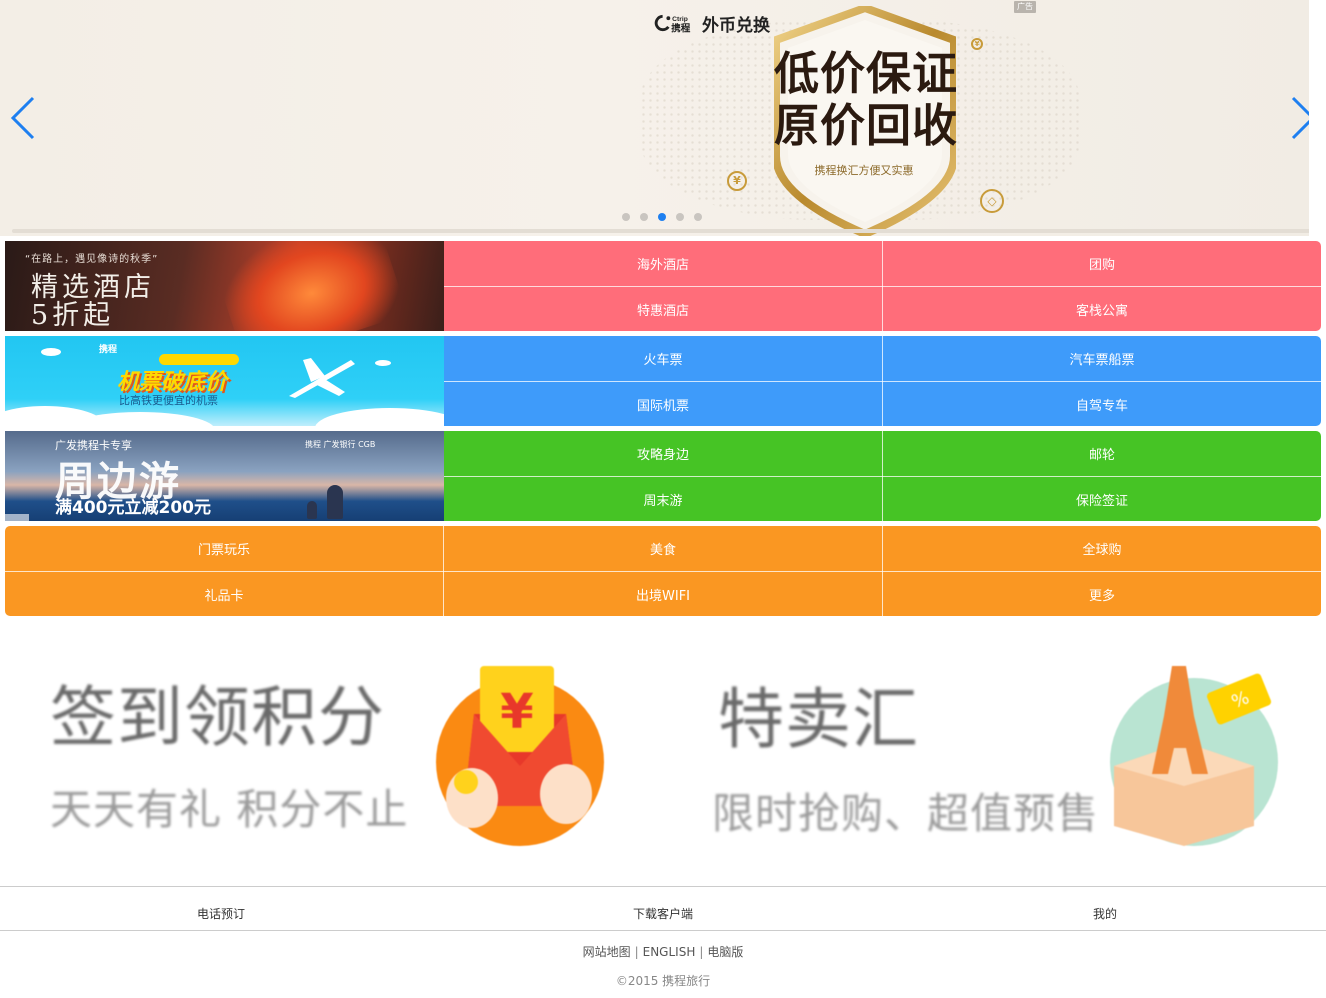  I want to click on airplane-icon, so click(322, 378).